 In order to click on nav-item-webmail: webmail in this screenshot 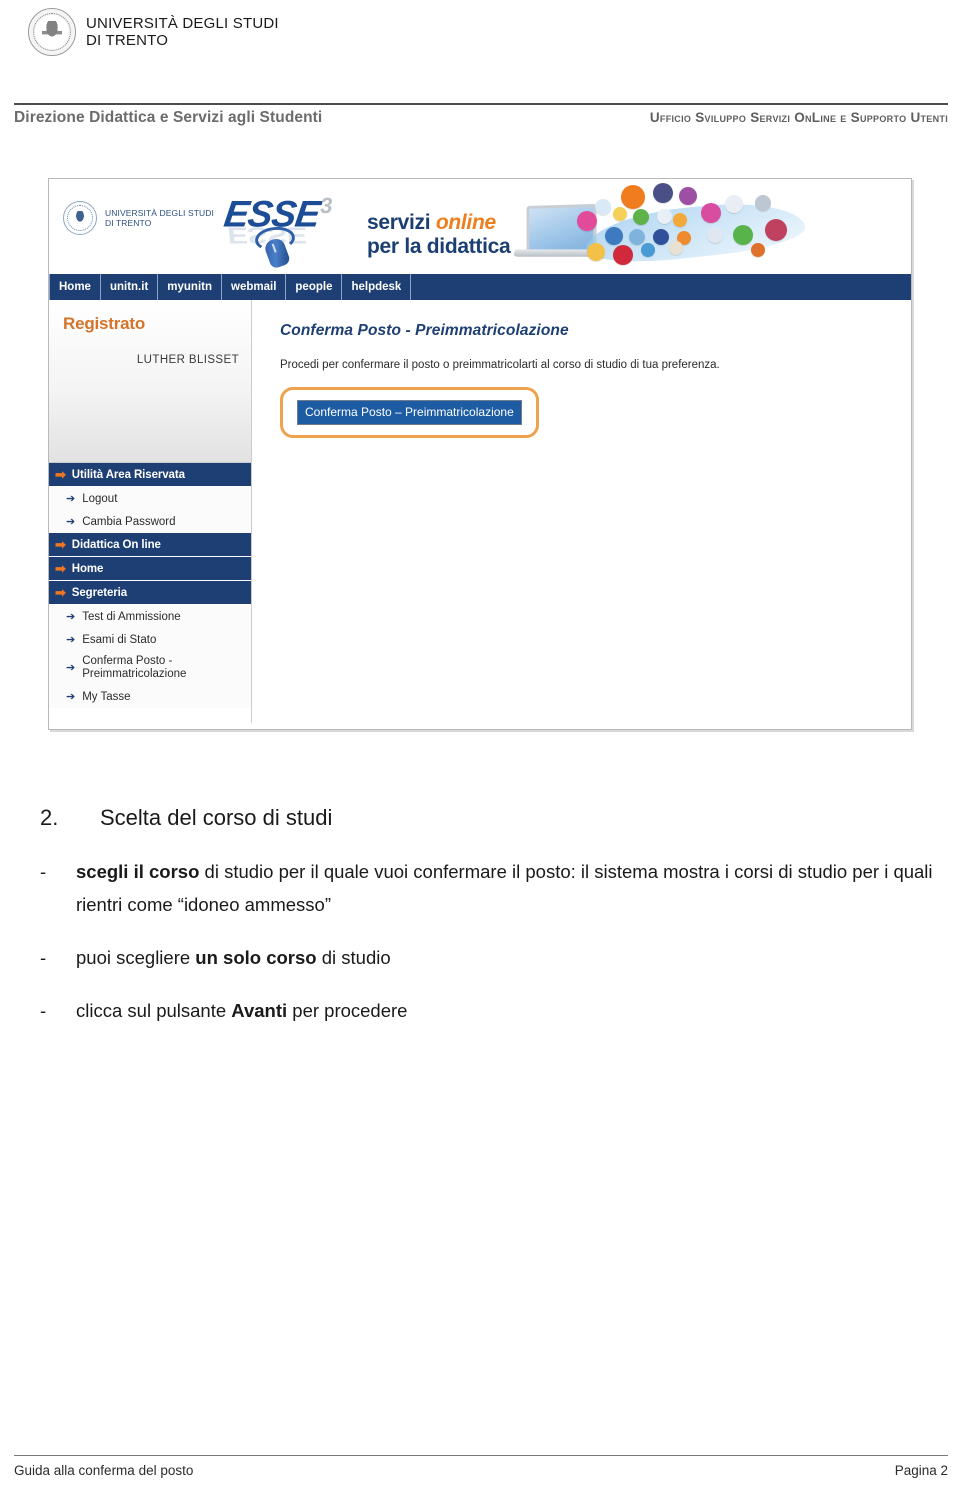, I will do `click(254, 287)`.